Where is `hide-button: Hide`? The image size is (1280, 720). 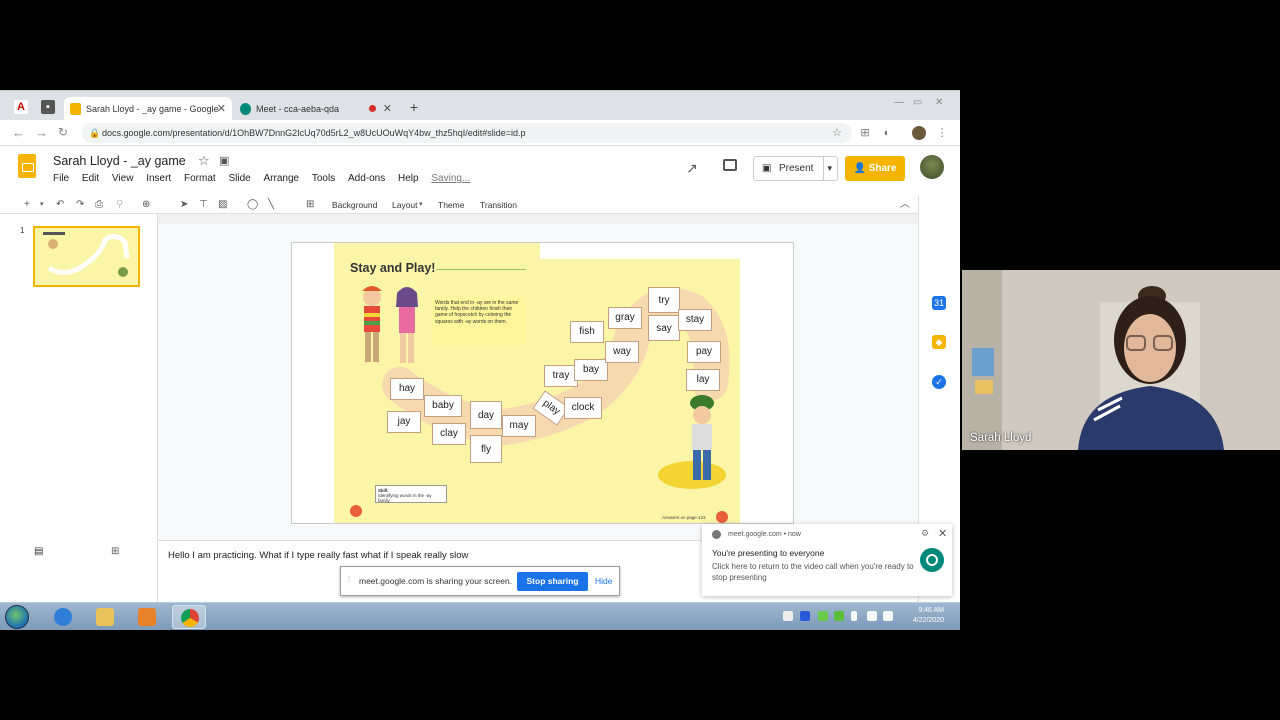 hide-button: Hide is located at coordinates (603, 581).